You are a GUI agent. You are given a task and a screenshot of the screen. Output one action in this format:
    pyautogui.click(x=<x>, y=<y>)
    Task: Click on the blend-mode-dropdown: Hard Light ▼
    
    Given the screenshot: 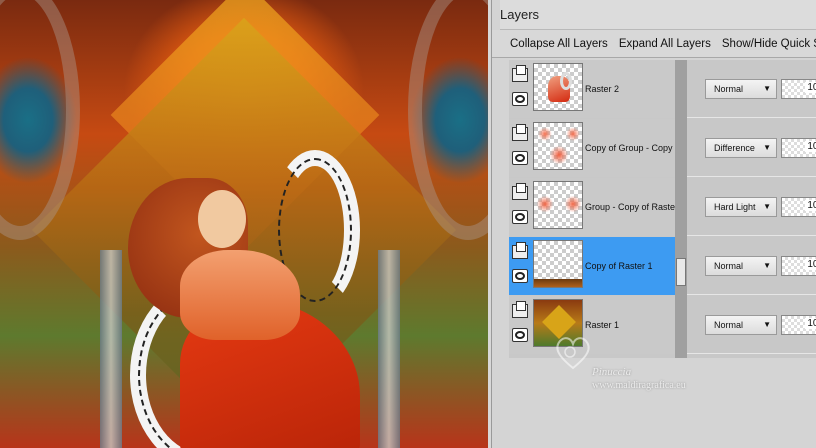 What is the action you would take?
    pyautogui.click(x=741, y=207)
    